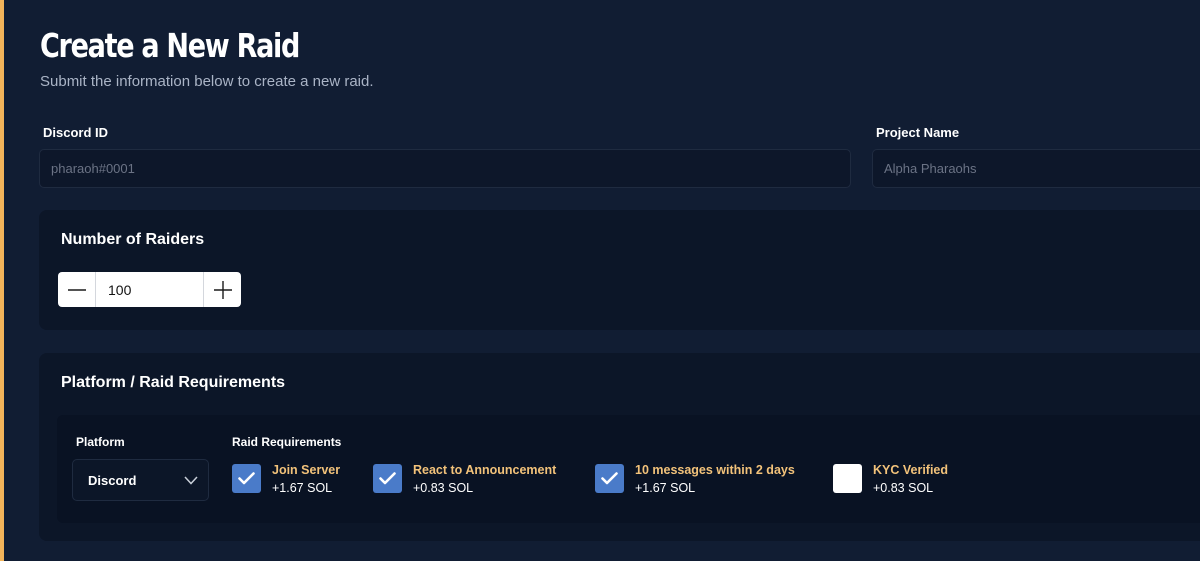  What do you see at coordinates (133, 239) in the screenshot?
I see `raiders-title: Number of Raiders` at bounding box center [133, 239].